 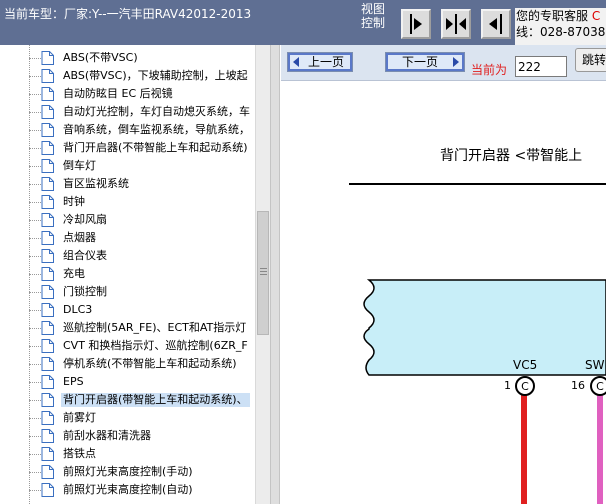 I want to click on tree-item-label: 门锁控制, so click(x=85, y=291).